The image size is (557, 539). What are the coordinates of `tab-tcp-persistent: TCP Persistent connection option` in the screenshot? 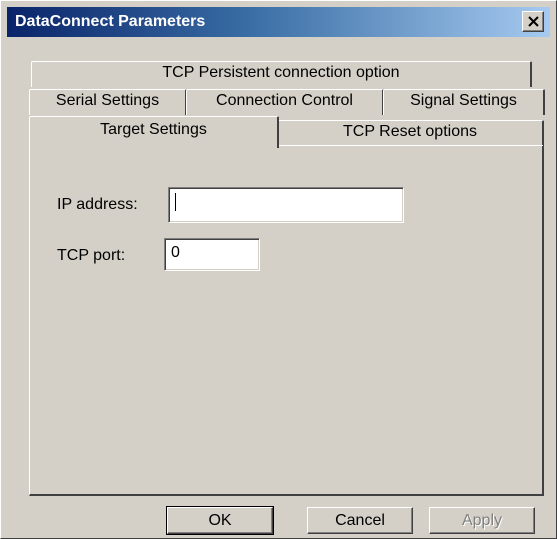 It's located at (281, 74).